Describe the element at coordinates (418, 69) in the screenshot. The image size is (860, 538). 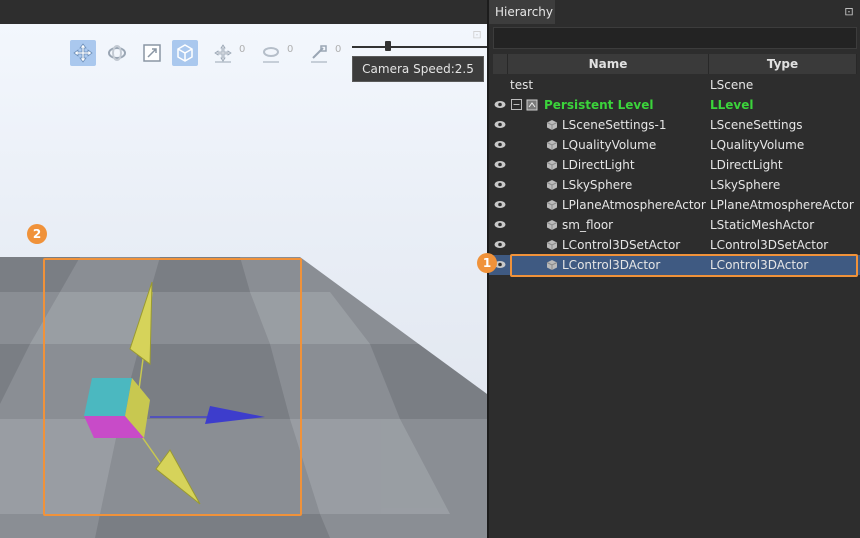
I see `camera-speed-tooltip: Camera Speed:2.5` at that location.